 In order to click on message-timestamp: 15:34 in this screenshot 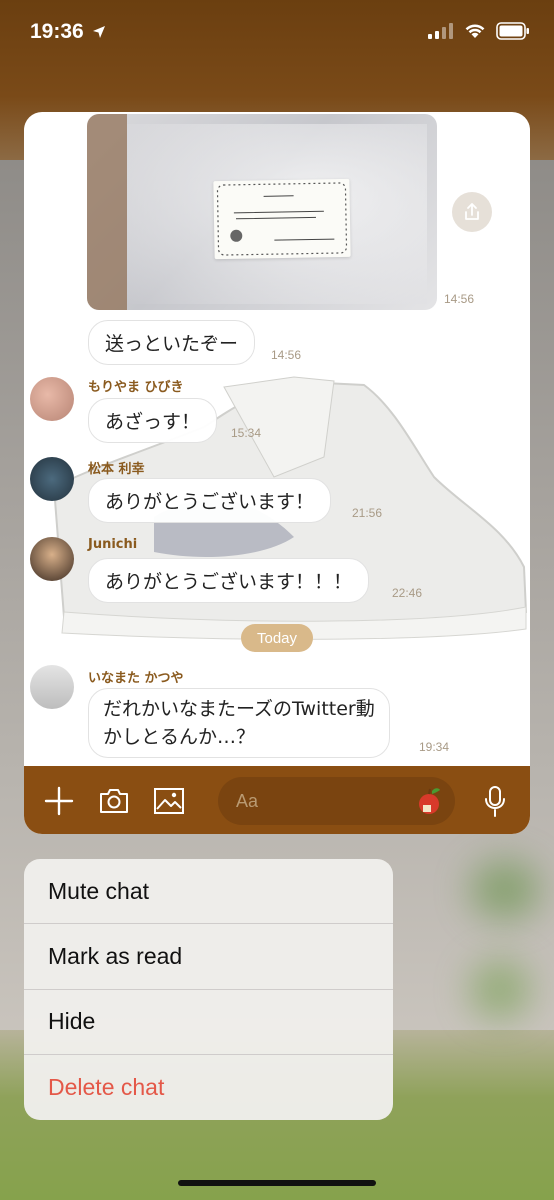, I will do `click(246, 433)`.